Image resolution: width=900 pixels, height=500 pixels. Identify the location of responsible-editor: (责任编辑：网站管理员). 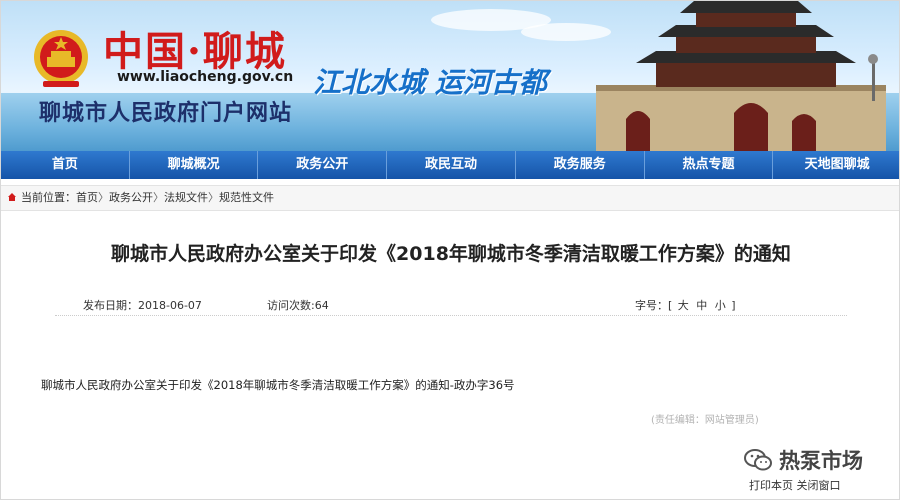
(705, 420).